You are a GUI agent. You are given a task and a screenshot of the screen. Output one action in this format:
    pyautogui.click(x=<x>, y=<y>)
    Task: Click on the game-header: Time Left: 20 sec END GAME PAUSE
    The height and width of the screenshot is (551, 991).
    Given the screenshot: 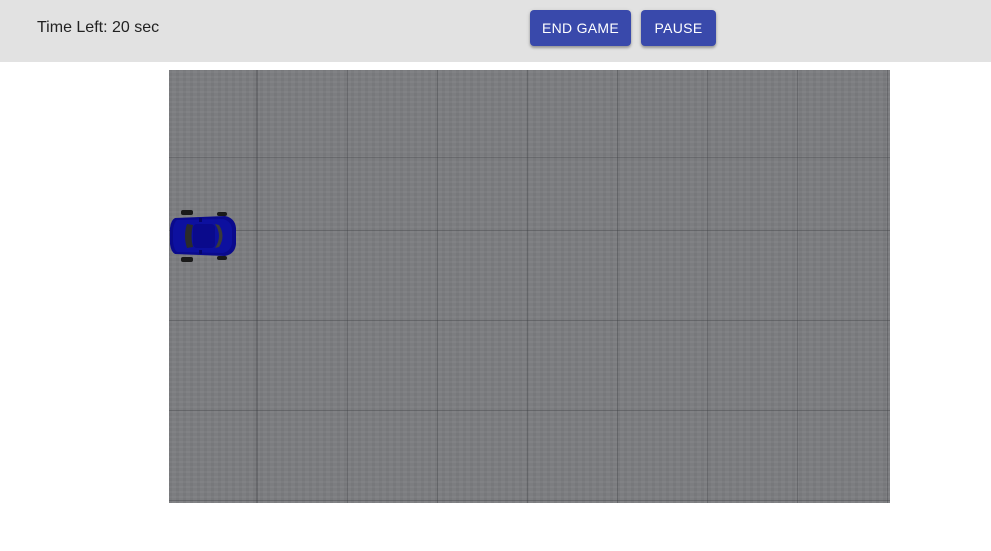 What is the action you would take?
    pyautogui.click(x=495, y=31)
    